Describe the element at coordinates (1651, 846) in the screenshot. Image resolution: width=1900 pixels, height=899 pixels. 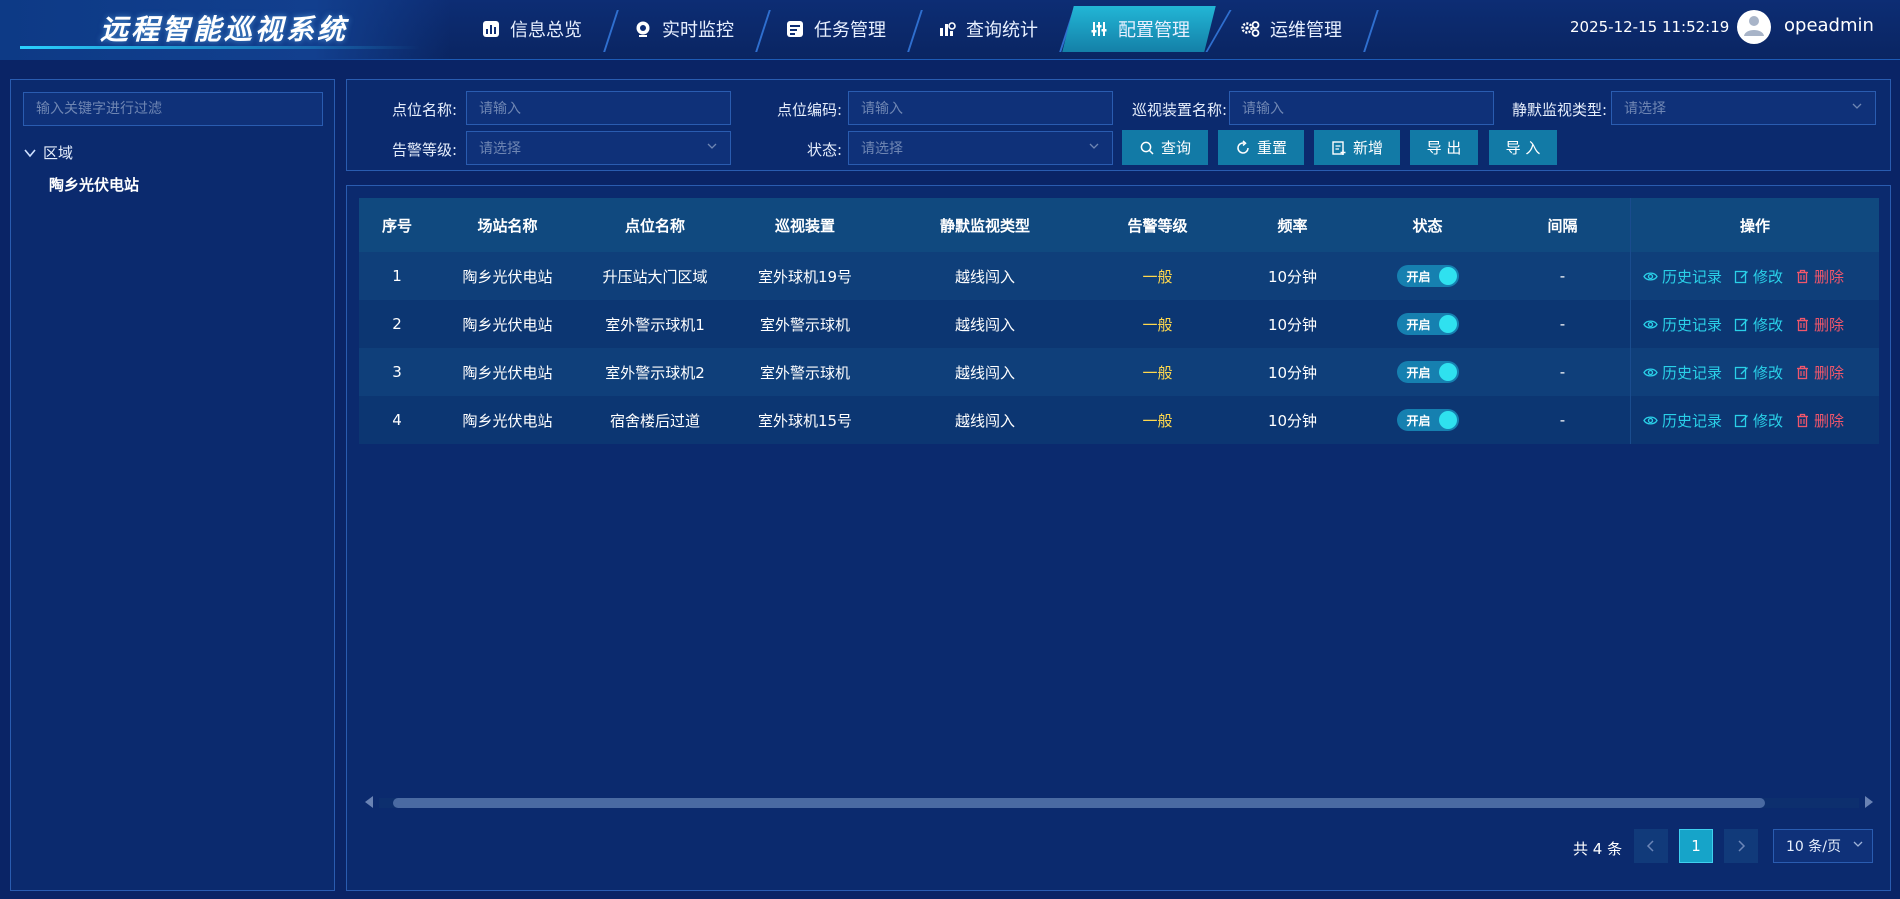
I see `prev-page-button` at that location.